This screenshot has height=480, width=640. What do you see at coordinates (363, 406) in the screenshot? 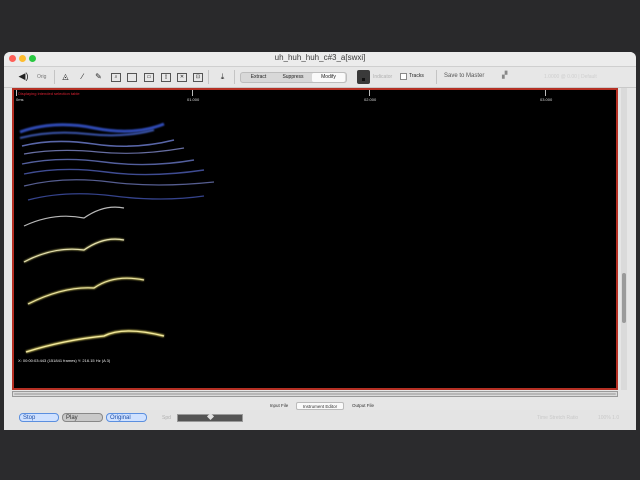
I see `tab-output-file: Output File` at bounding box center [363, 406].